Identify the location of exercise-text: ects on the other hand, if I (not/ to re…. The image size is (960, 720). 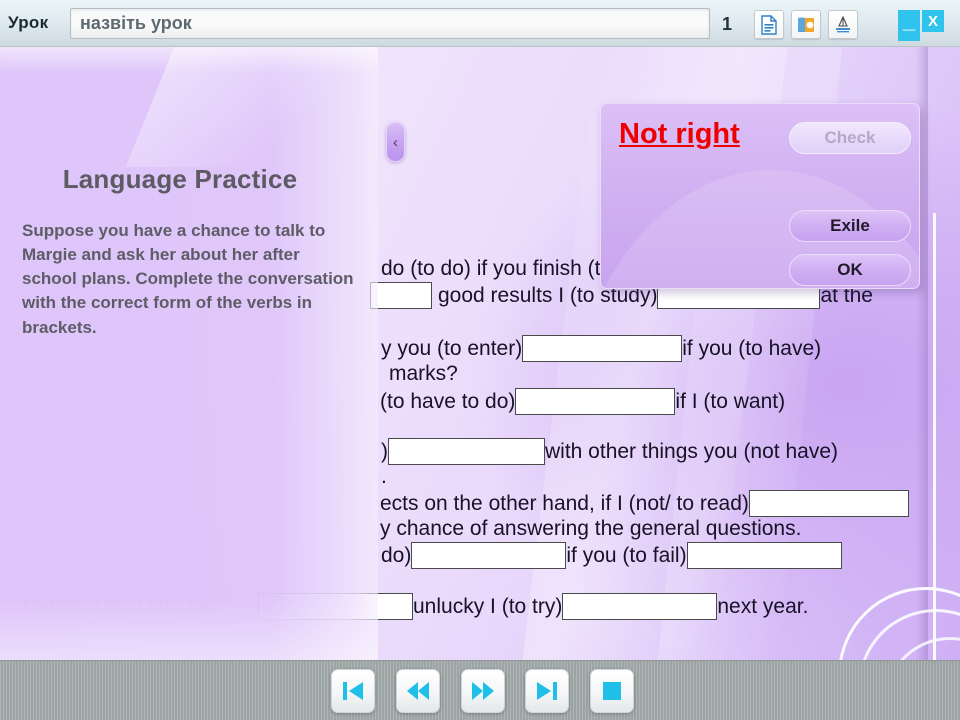
(564, 503).